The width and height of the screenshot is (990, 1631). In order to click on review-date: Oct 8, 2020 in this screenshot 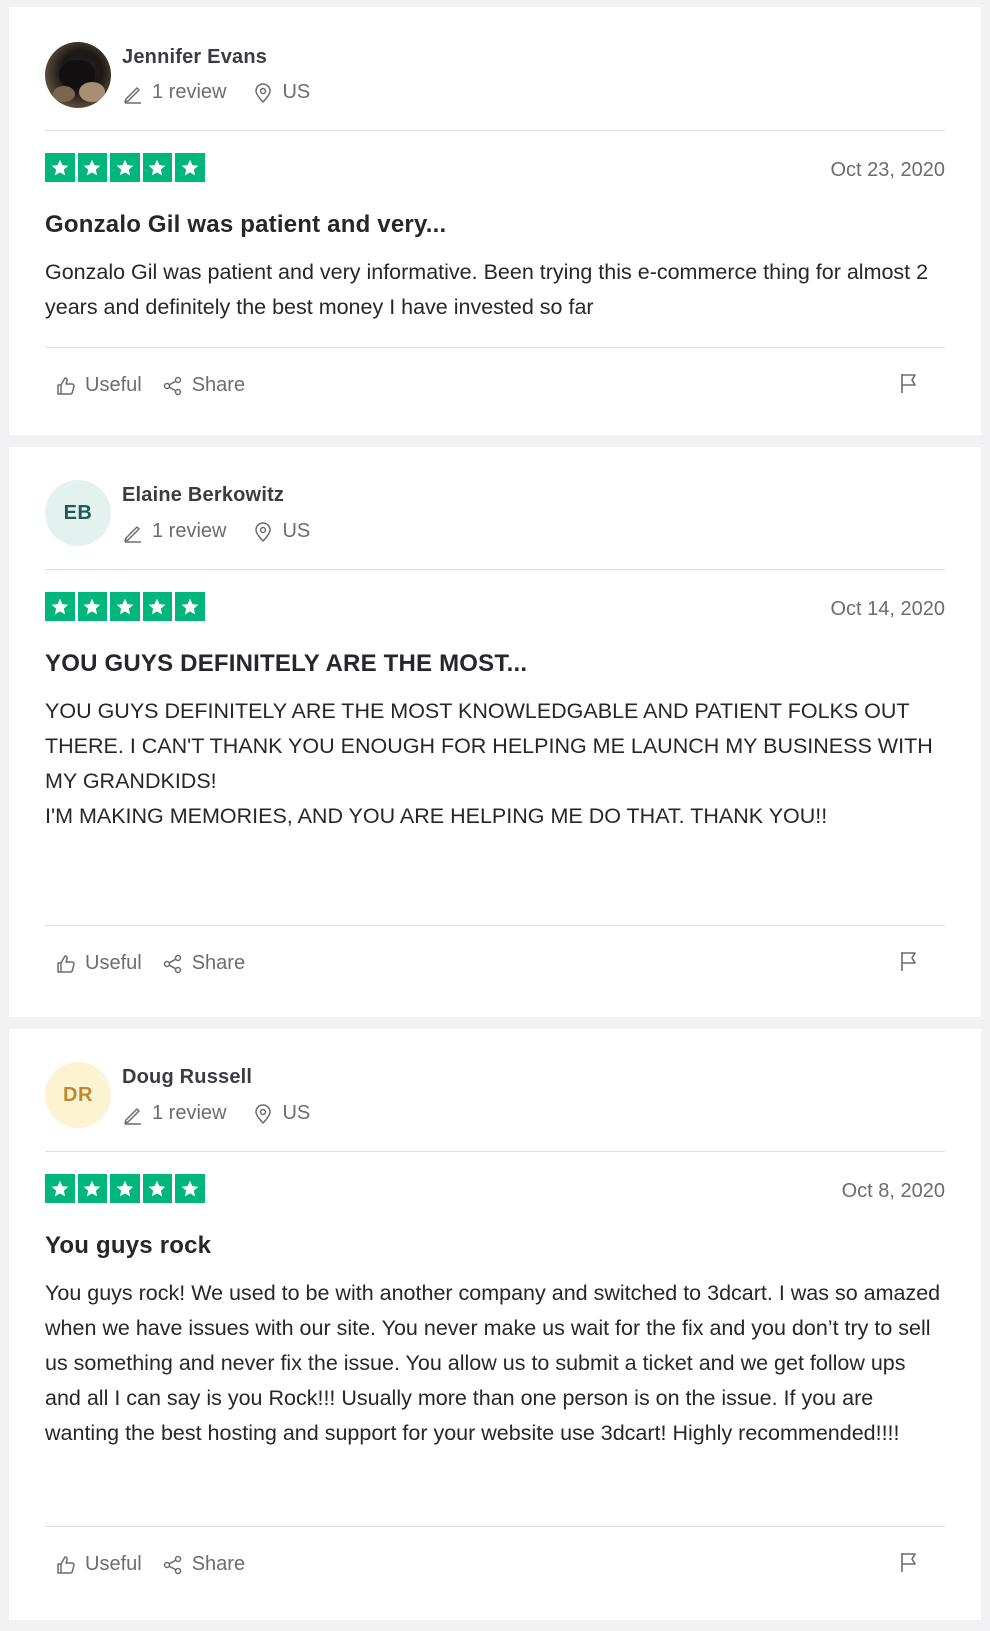, I will do `click(893, 1191)`.